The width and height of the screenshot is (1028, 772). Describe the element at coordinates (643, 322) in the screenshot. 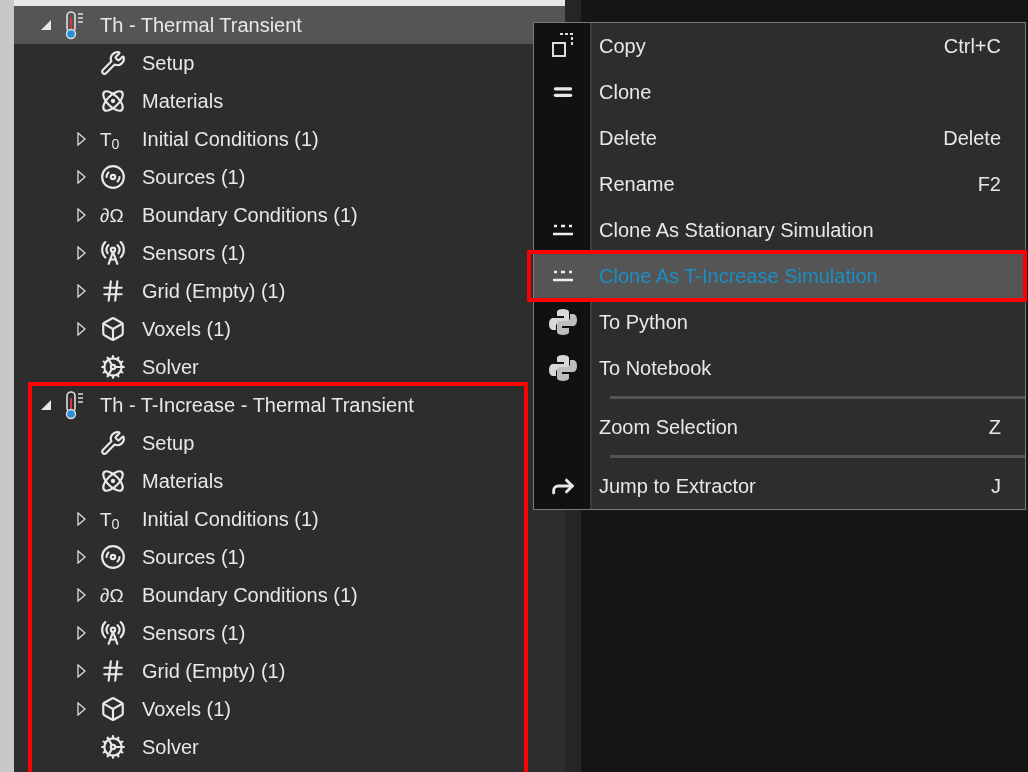

I see `menu-item-label: To Python` at that location.